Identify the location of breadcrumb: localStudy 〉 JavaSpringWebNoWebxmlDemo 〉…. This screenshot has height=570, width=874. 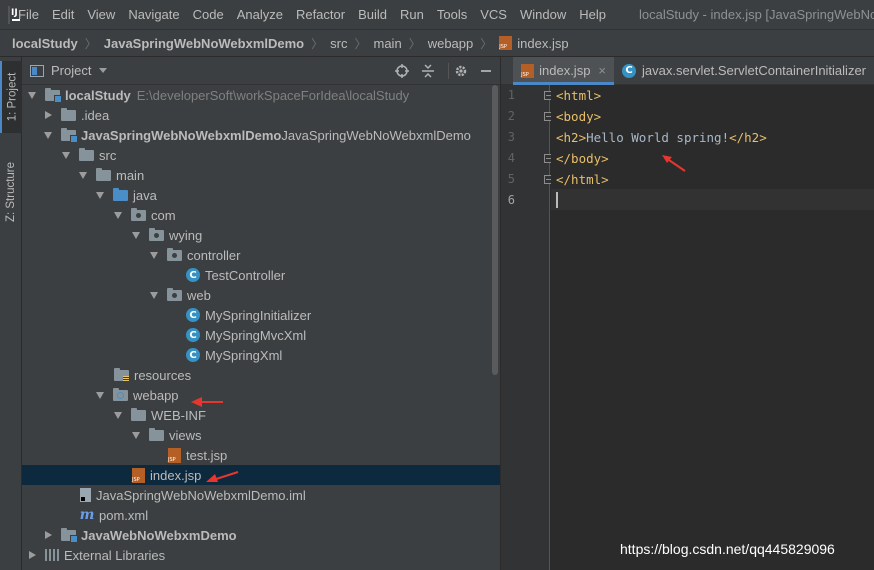
(437, 43).